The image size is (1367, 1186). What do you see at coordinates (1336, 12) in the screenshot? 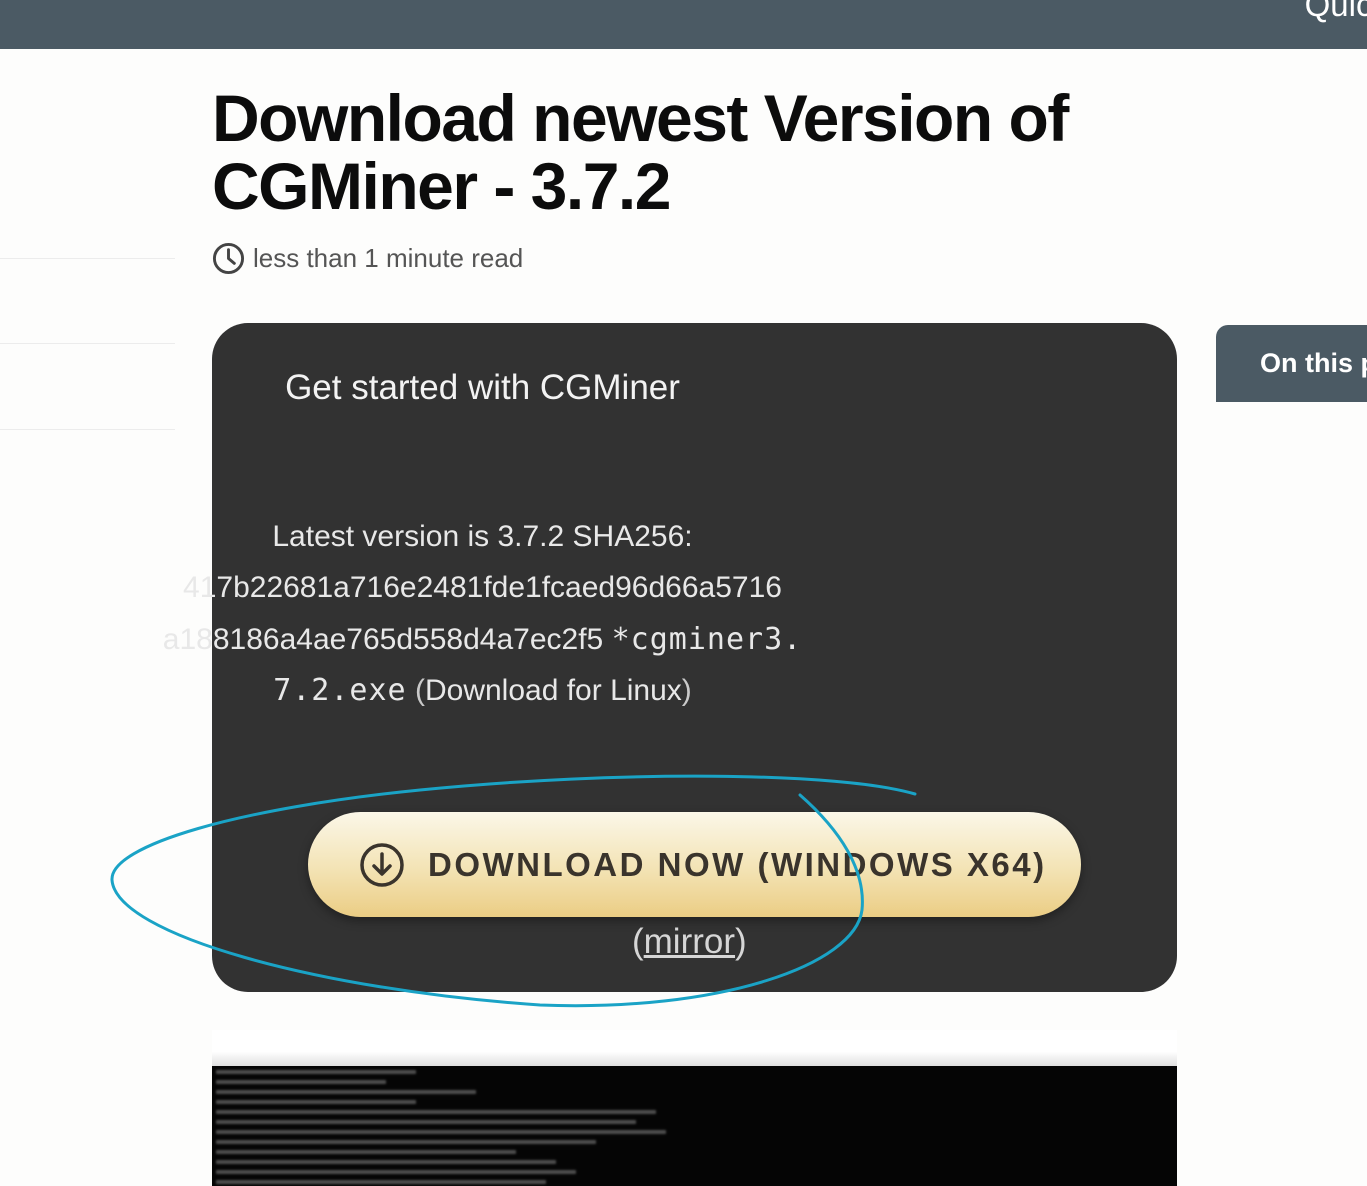
I see `quick-start-link: Quick` at bounding box center [1336, 12].